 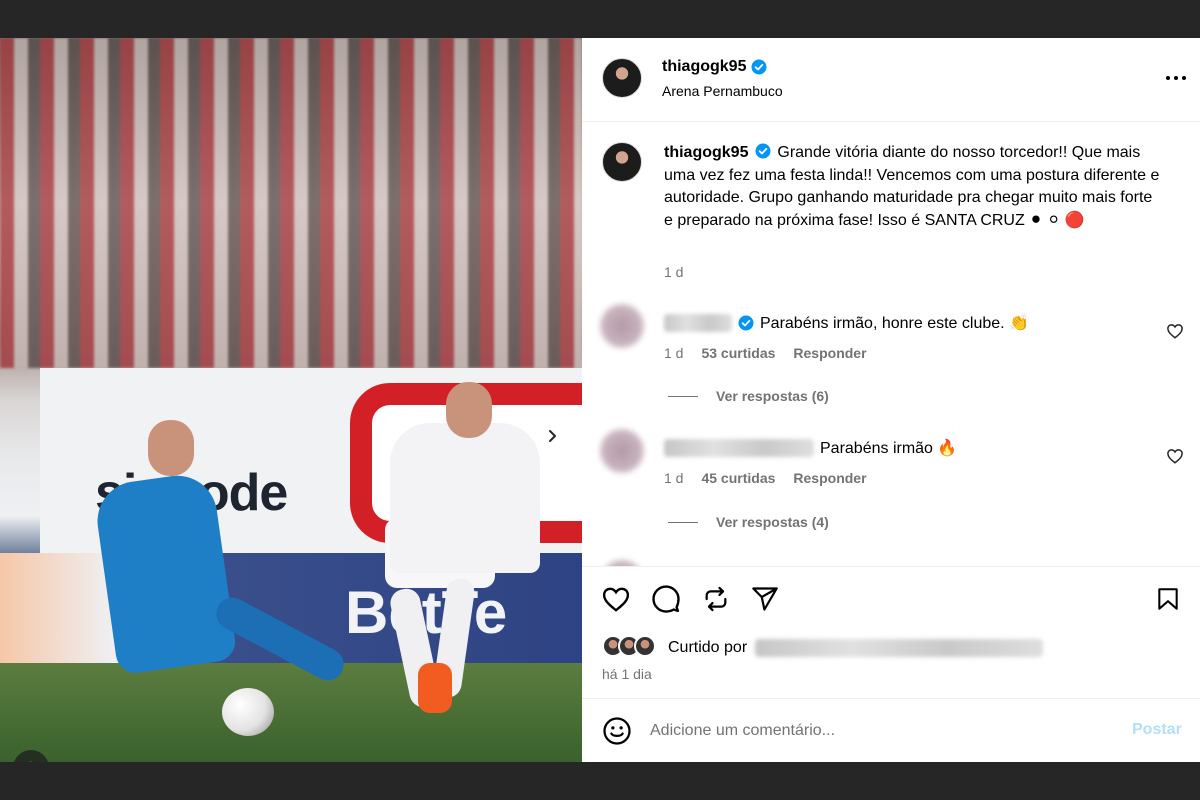 What do you see at coordinates (469, 410) in the screenshot?
I see `photo-player-head` at bounding box center [469, 410].